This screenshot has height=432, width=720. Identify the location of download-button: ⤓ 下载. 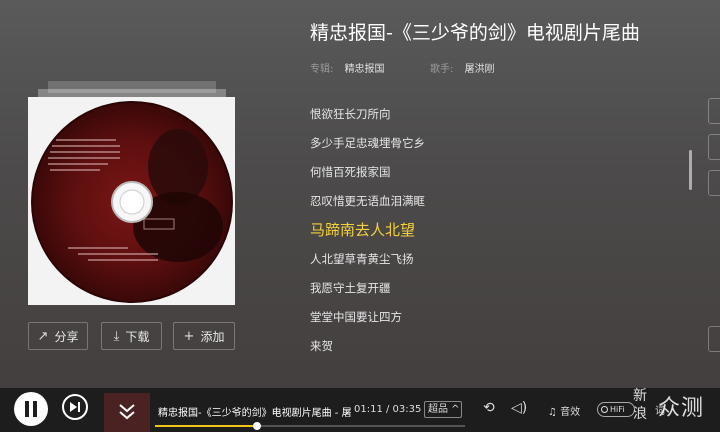
(131, 336).